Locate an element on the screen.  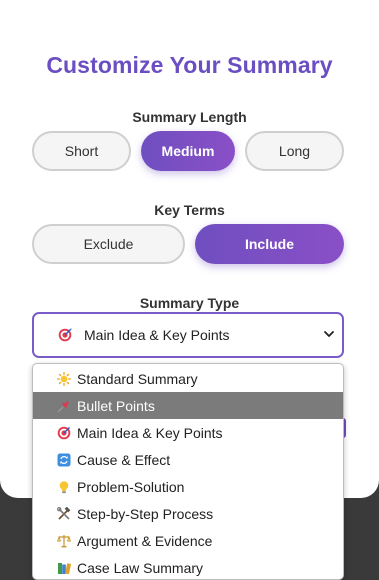
hammer-wrench-icon is located at coordinates (64, 513).